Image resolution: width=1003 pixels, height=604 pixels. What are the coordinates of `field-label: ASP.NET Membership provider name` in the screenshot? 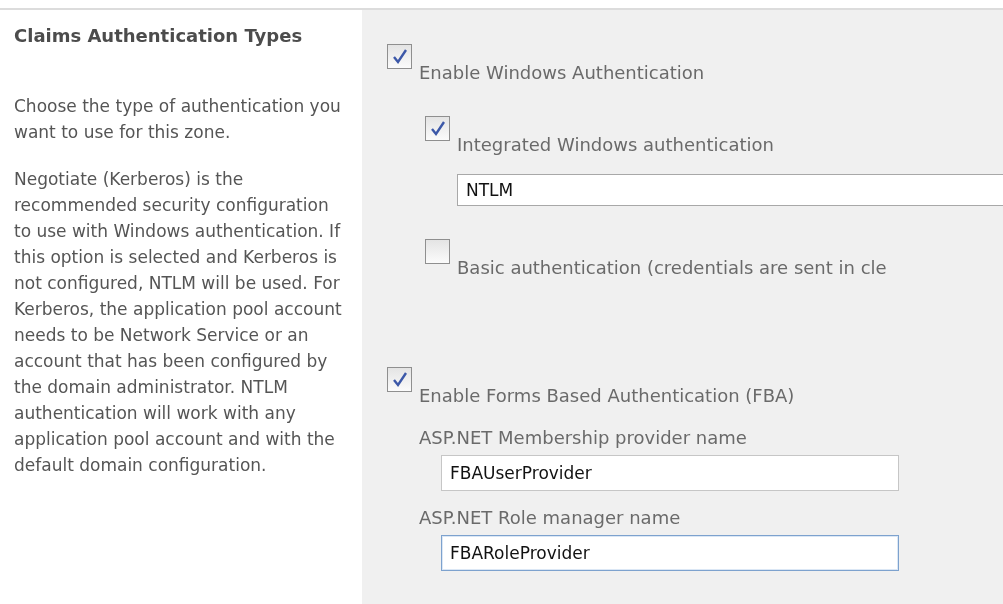 It's located at (583, 438).